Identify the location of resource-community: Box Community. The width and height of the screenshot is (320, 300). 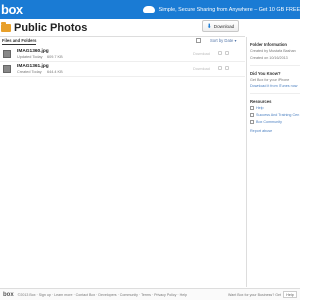
(275, 122).